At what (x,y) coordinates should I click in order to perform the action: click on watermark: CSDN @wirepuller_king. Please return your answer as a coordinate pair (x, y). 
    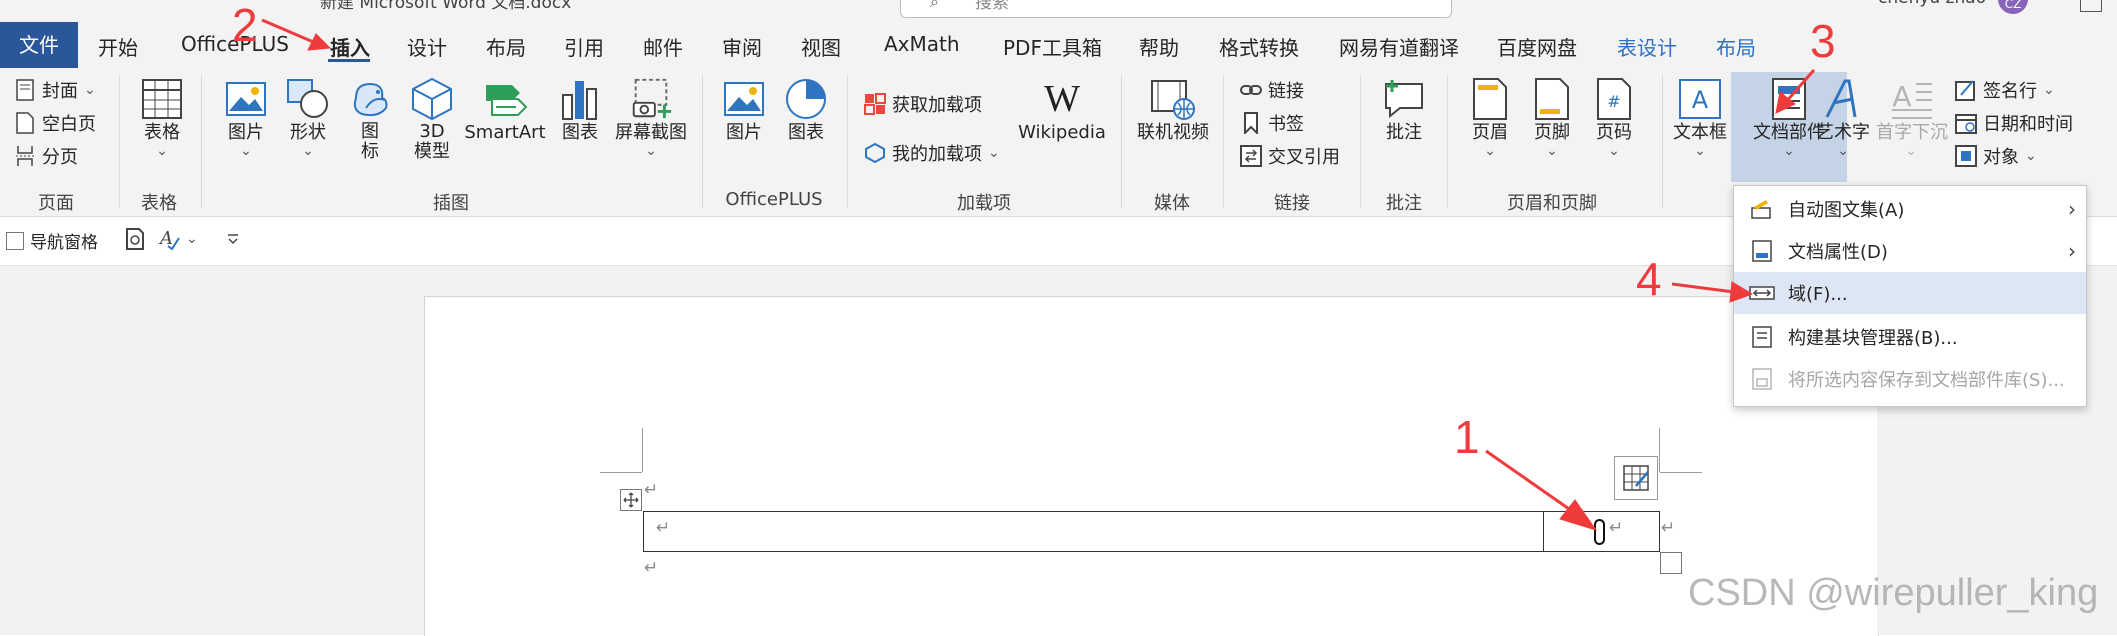
    Looking at the image, I should click on (1893, 593).